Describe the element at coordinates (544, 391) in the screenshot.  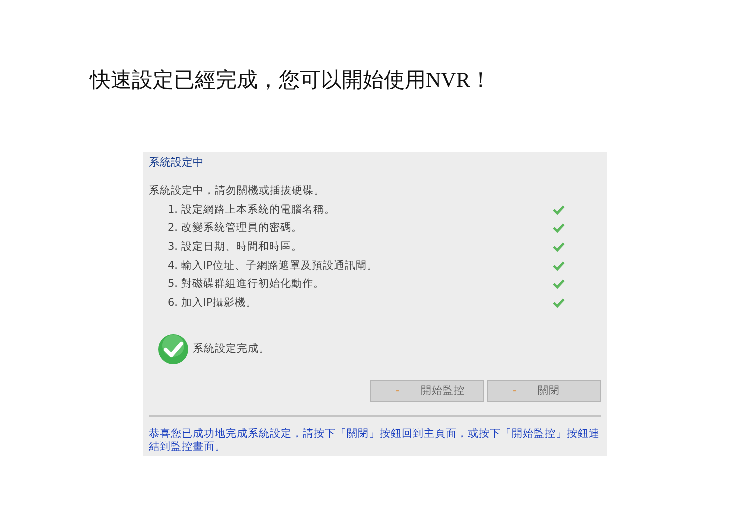
I see `action-button: - 關閉` at that location.